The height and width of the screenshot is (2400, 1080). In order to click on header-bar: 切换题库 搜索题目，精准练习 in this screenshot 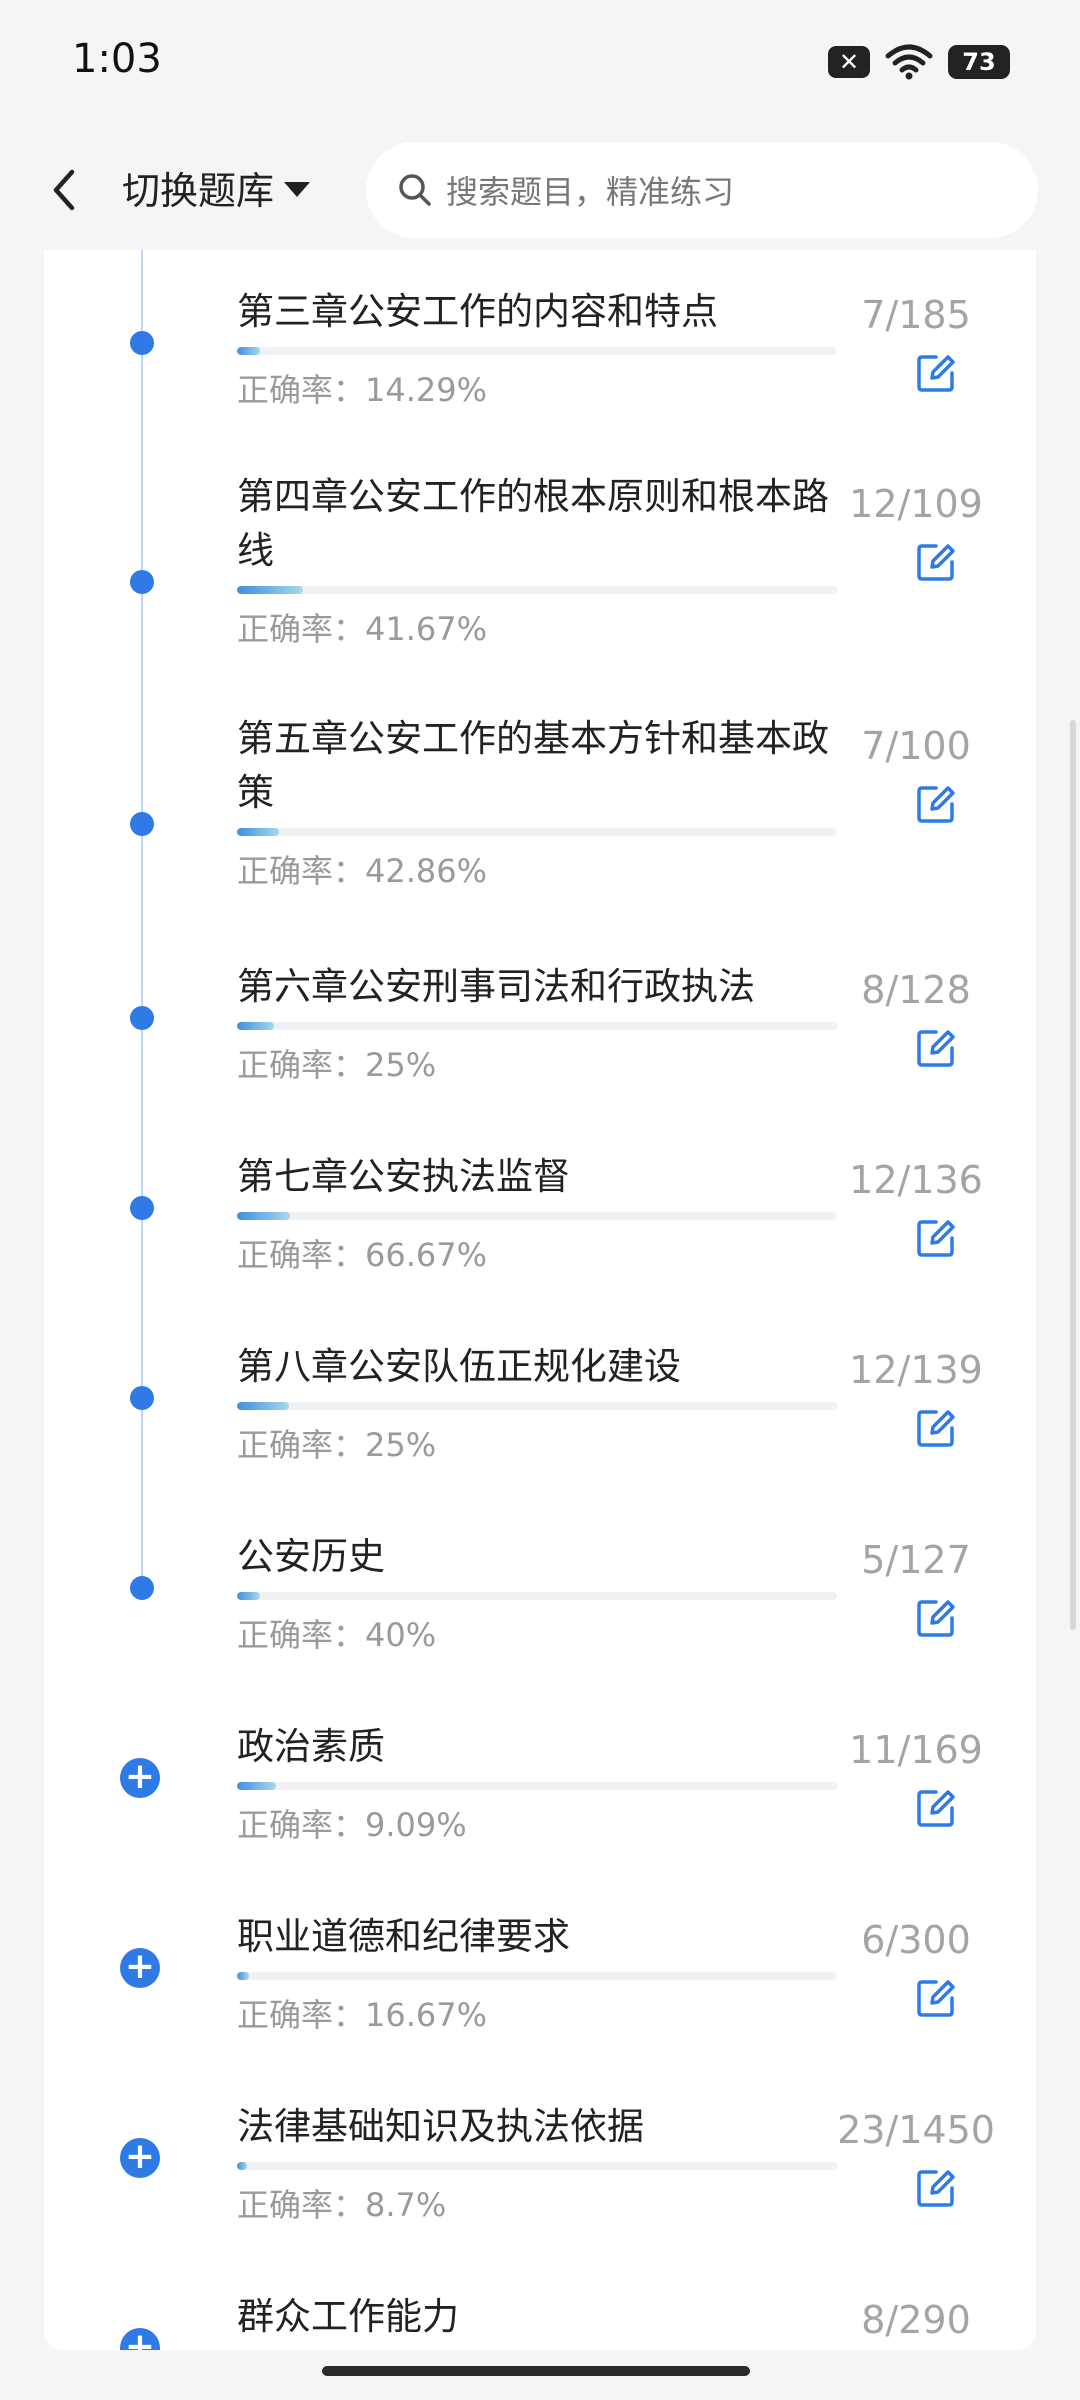, I will do `click(540, 190)`.